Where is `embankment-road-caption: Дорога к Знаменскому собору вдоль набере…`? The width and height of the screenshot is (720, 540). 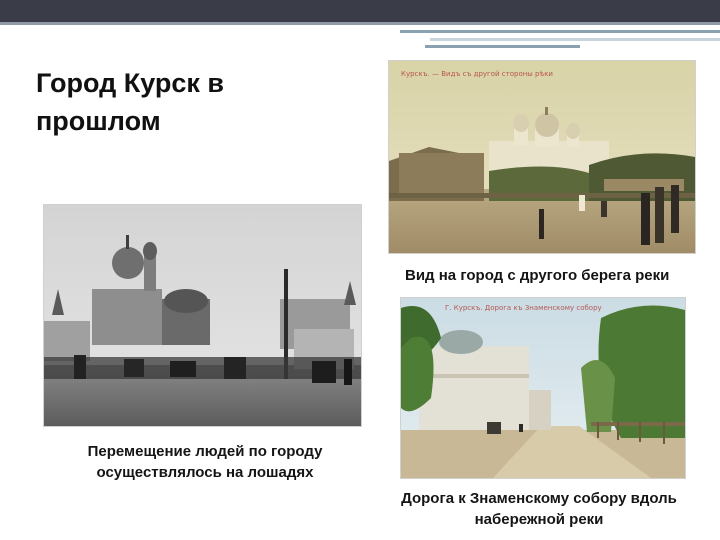
embankment-road-caption: Дорога к Знаменскому собору вдоль набере… is located at coordinates (539, 509).